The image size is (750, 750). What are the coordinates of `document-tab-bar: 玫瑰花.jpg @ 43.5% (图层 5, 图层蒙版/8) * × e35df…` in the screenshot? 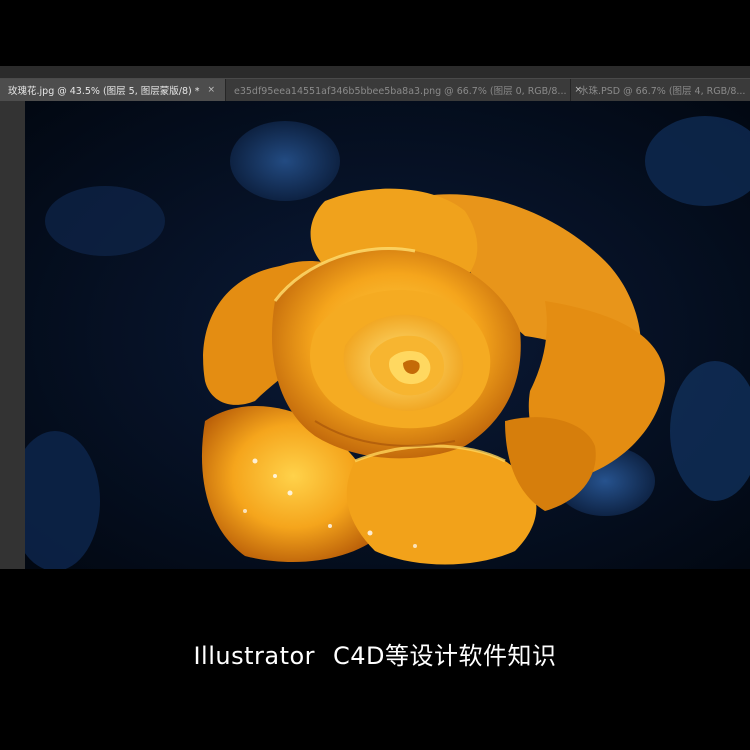 It's located at (375, 90).